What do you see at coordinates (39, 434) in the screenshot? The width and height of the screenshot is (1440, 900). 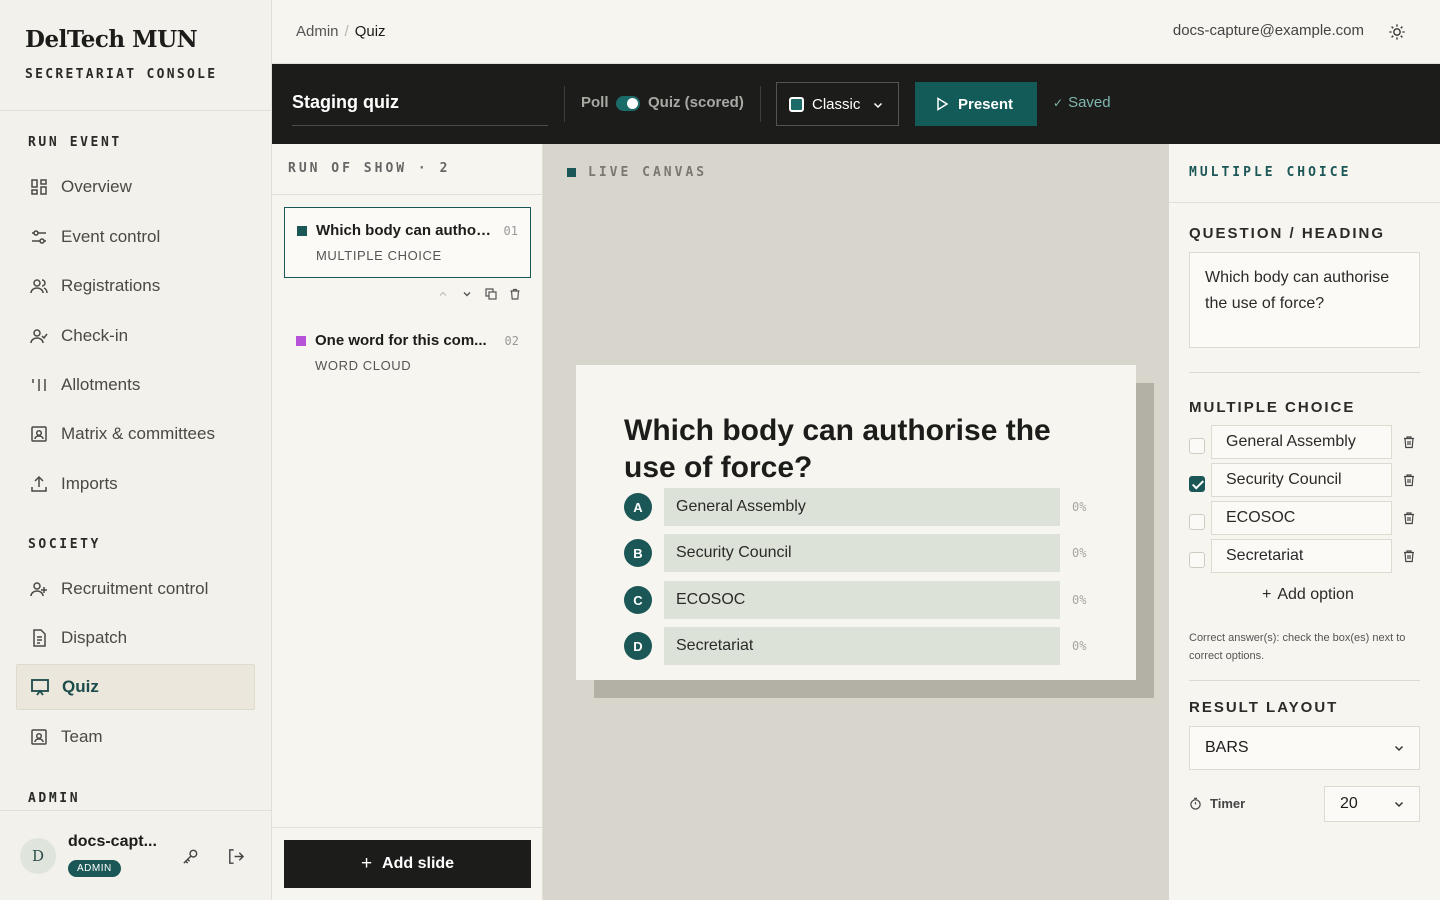 I see `id-card-icon` at bounding box center [39, 434].